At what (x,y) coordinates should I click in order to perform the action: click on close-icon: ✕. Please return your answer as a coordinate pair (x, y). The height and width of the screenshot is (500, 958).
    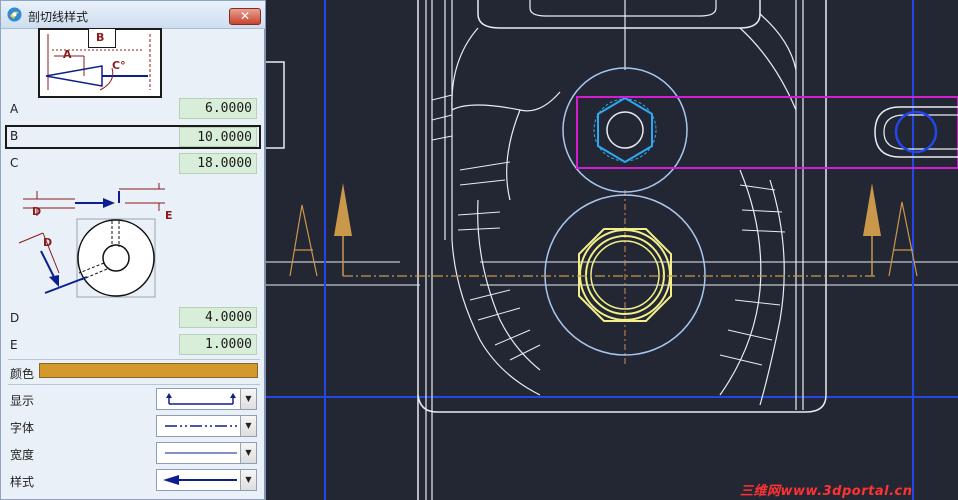
    Looking at the image, I should click on (245, 16).